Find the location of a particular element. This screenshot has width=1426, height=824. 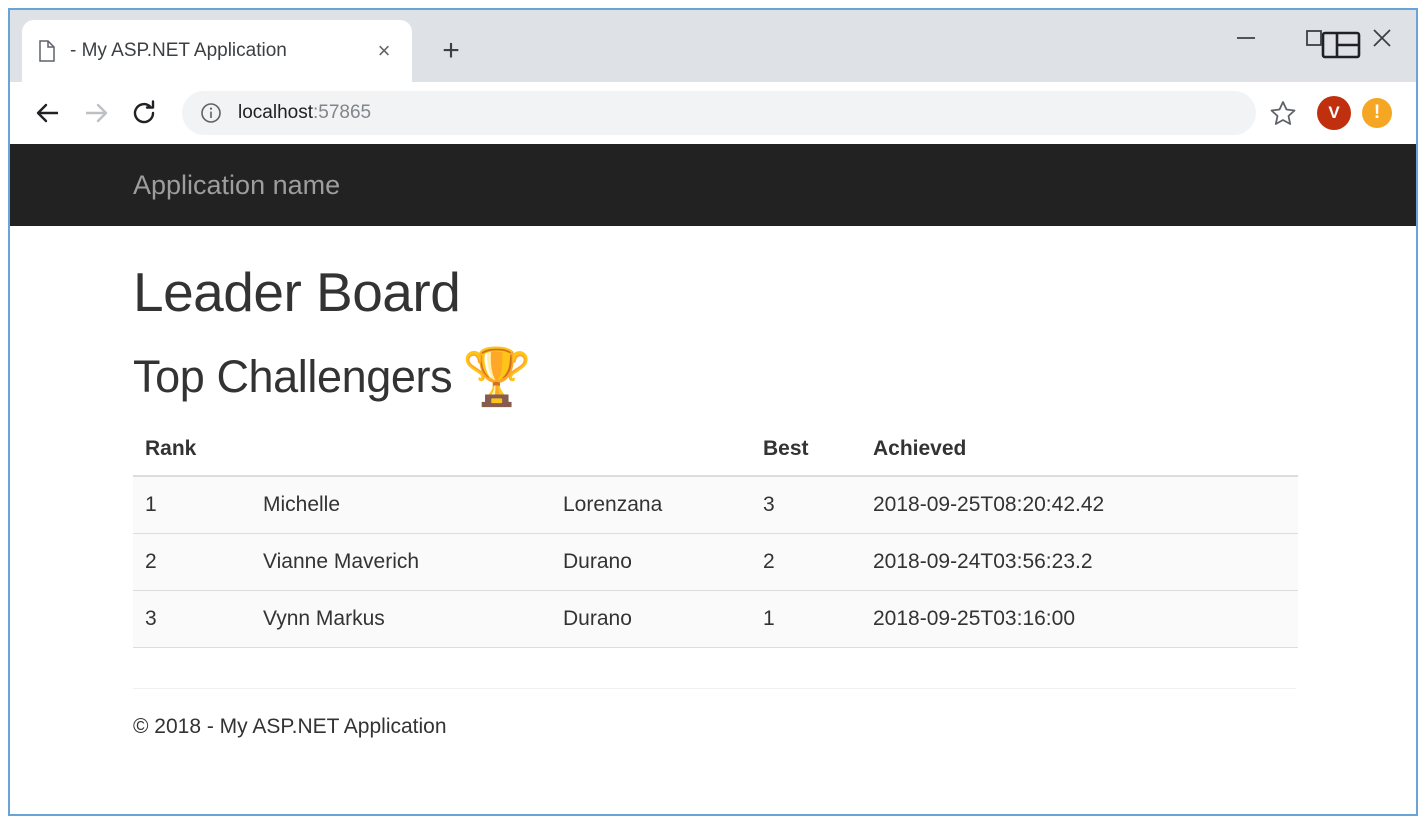

tab-title: - My ASP.NET Application is located at coordinates (178, 50).